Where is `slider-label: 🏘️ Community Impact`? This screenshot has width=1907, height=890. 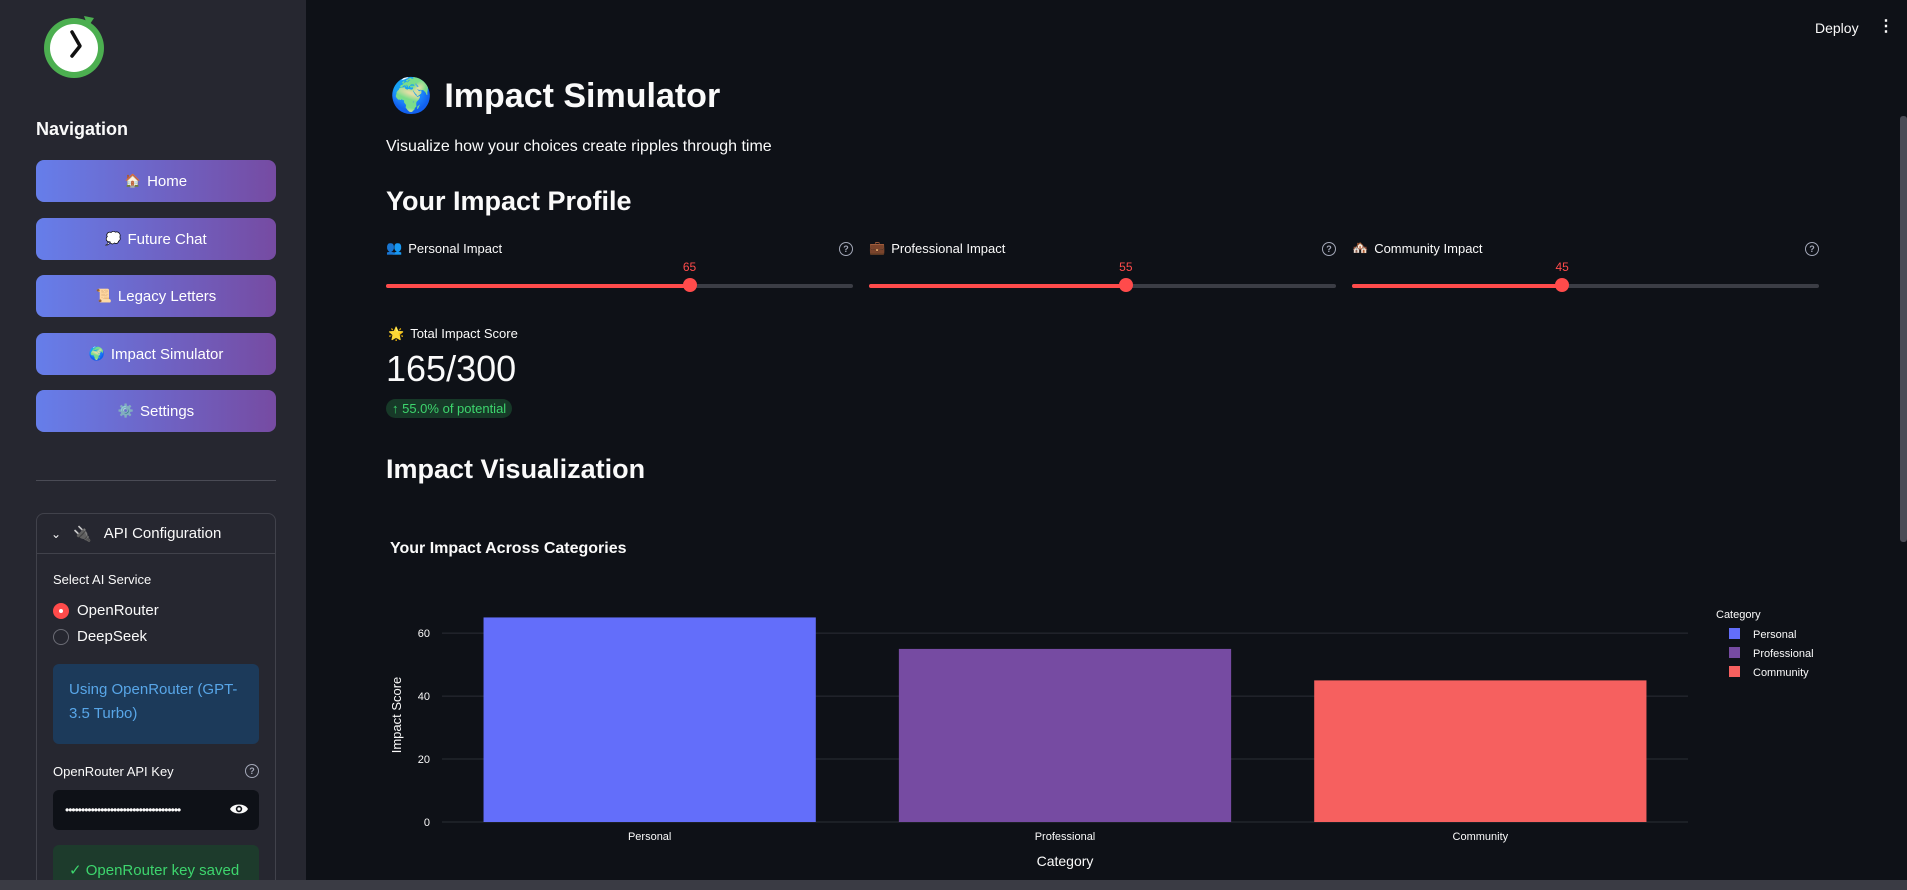 slider-label: 🏘️ Community Impact is located at coordinates (1417, 248).